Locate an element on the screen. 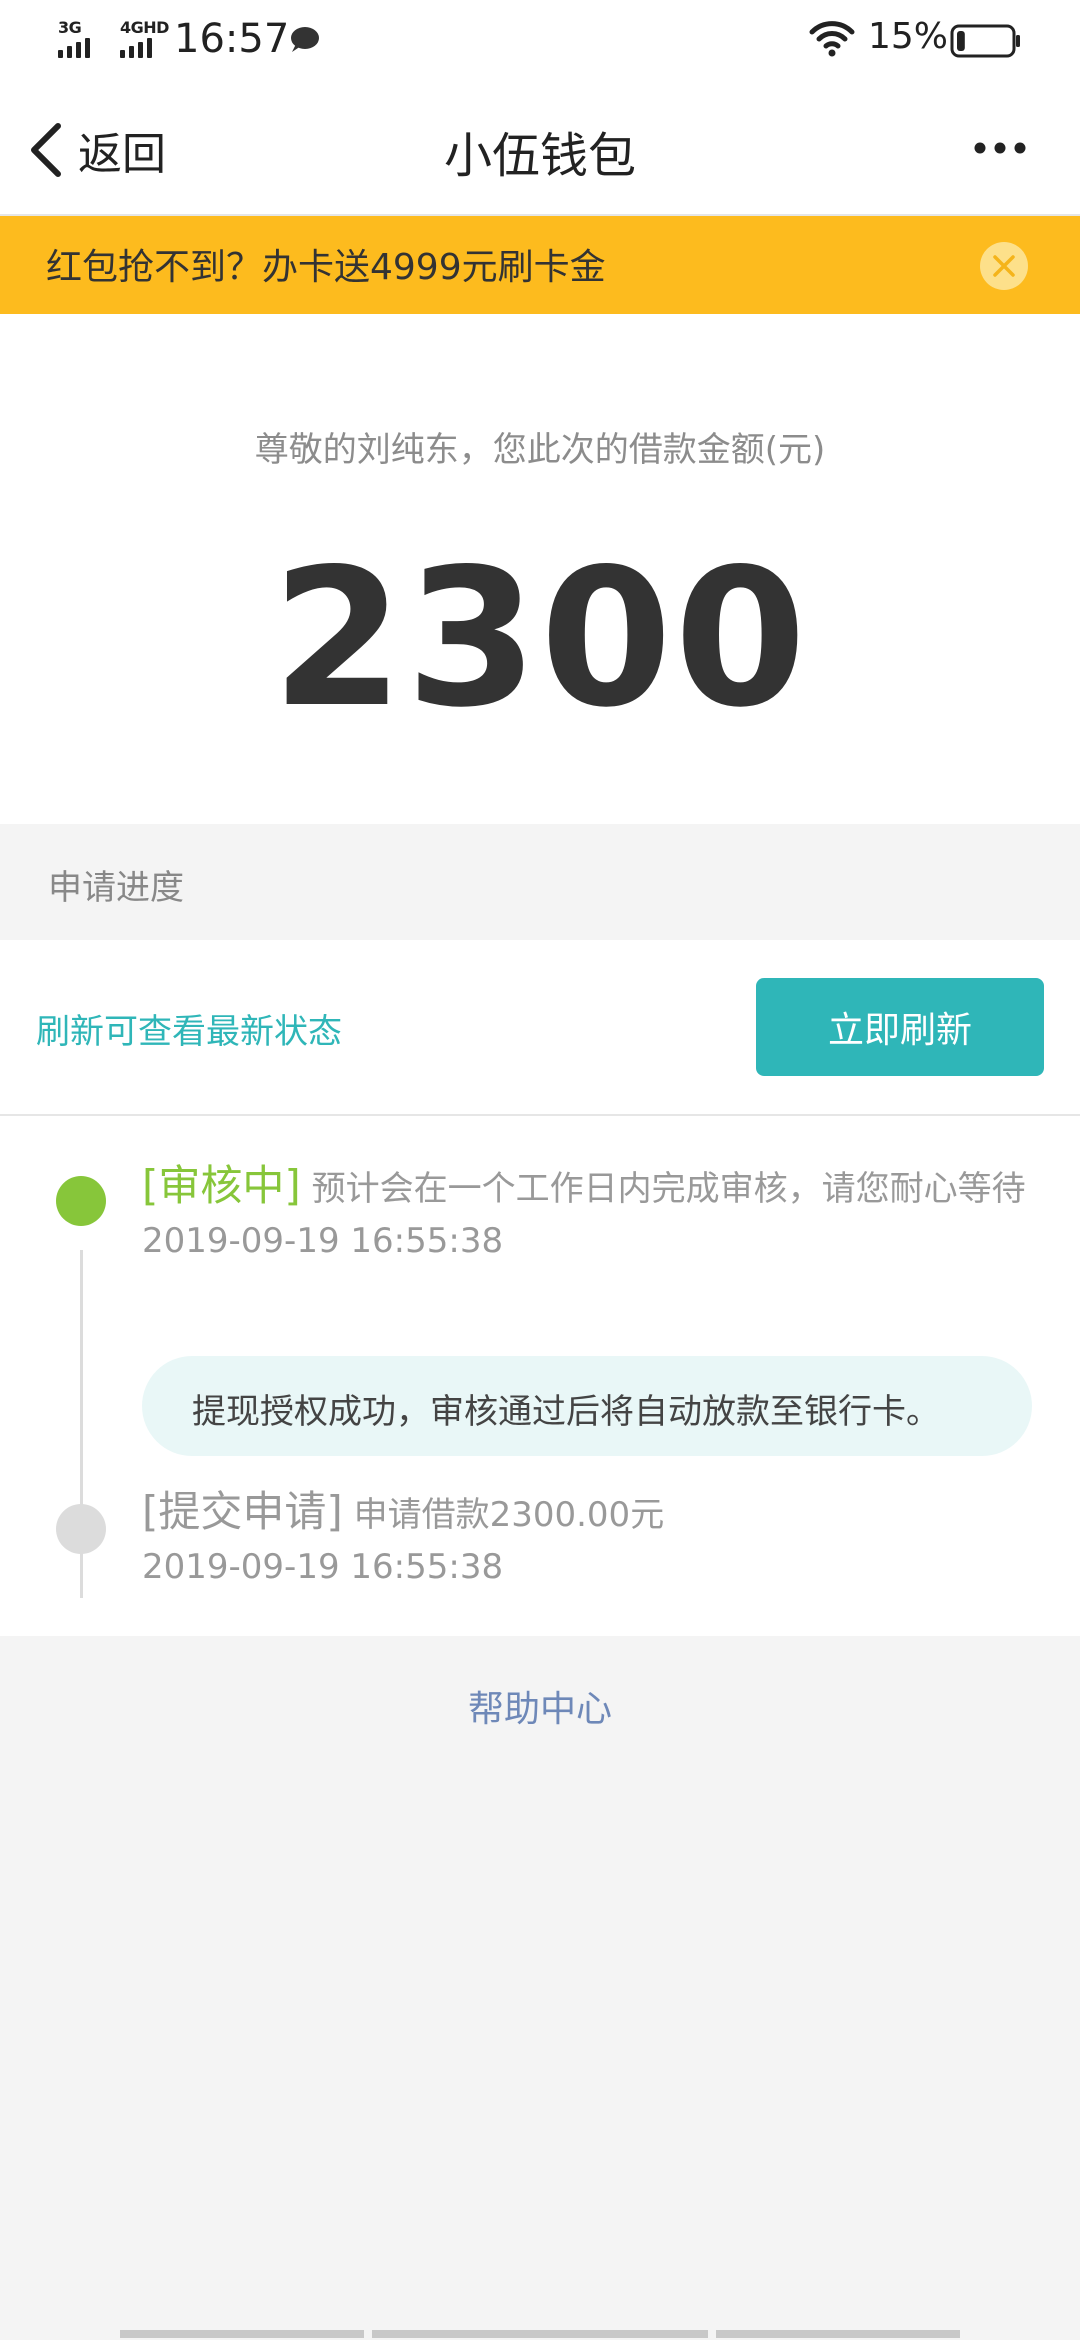  nav-header: 返回 小伍钱包 is located at coordinates (540, 150).